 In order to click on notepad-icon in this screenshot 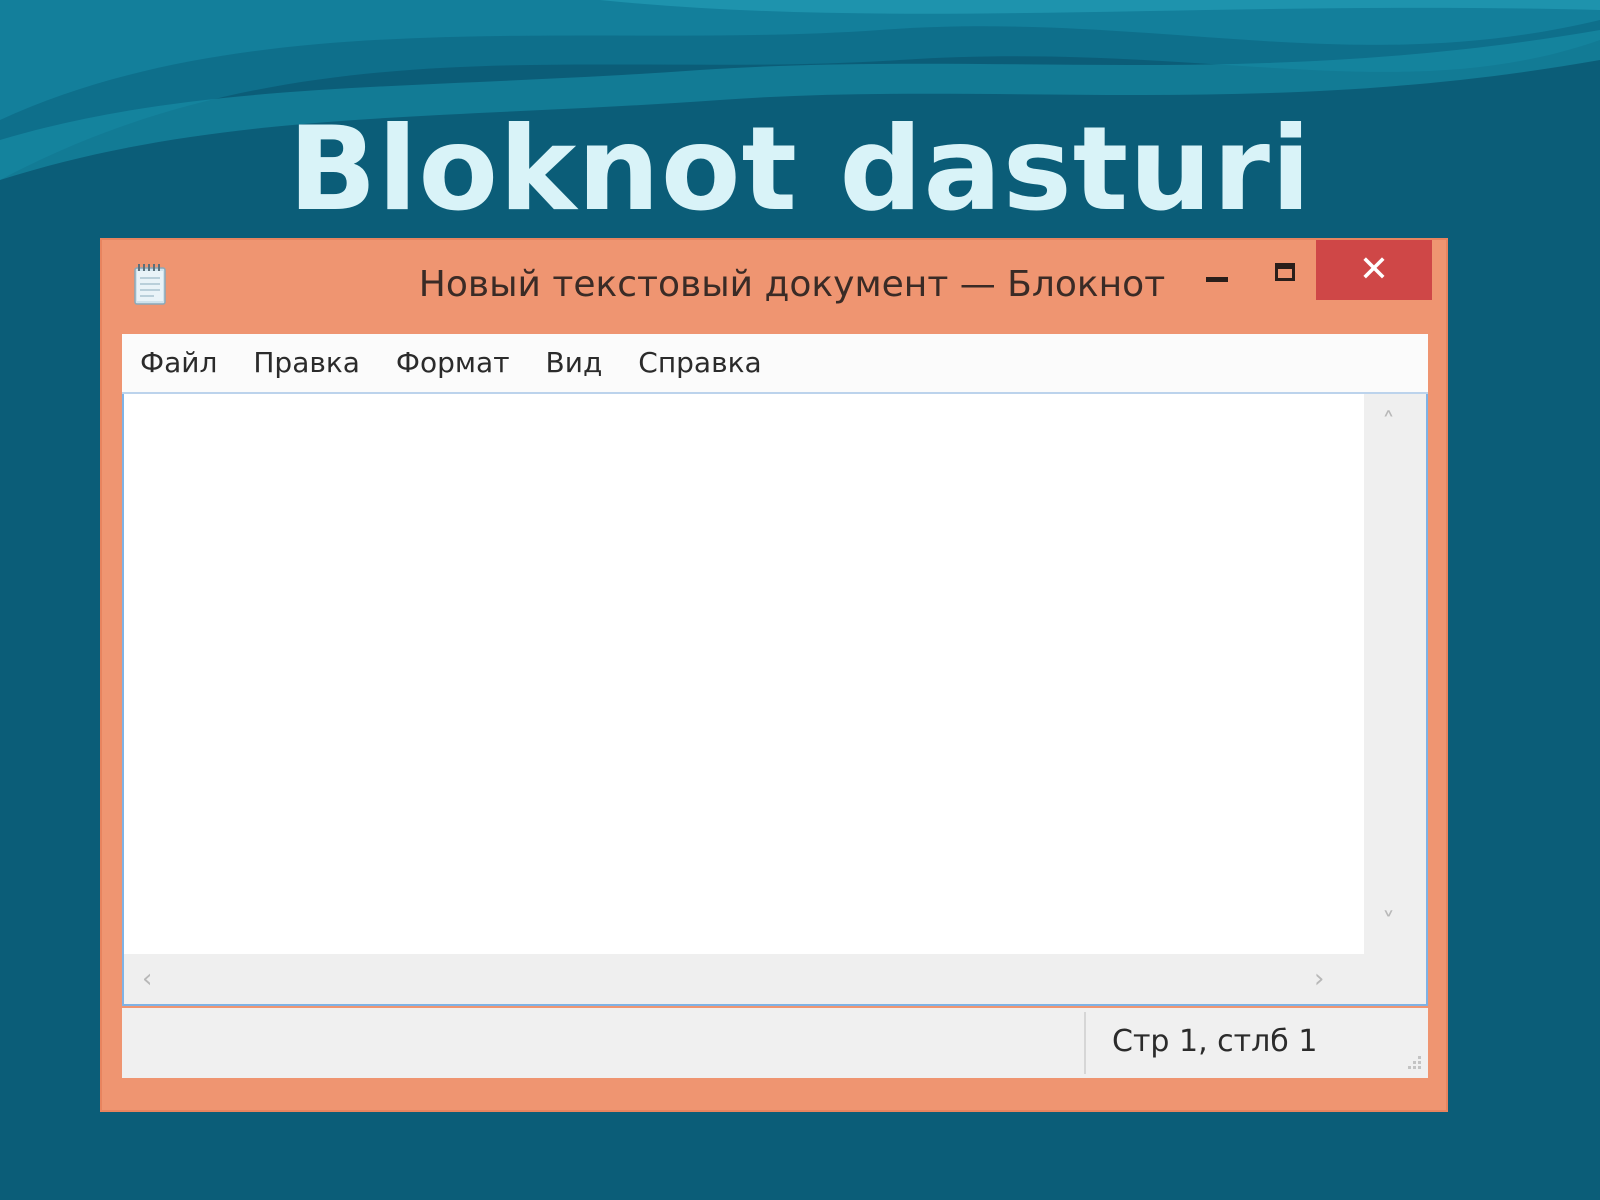, I will do `click(150, 284)`.